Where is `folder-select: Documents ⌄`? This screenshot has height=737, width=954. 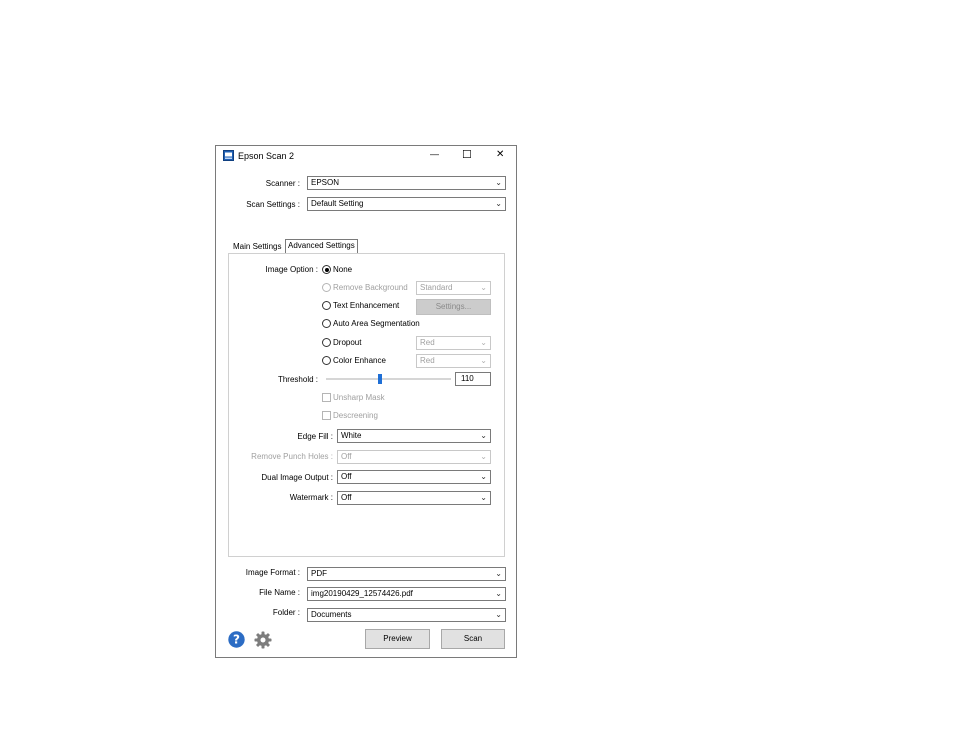
folder-select: Documents ⌄ is located at coordinates (406, 615).